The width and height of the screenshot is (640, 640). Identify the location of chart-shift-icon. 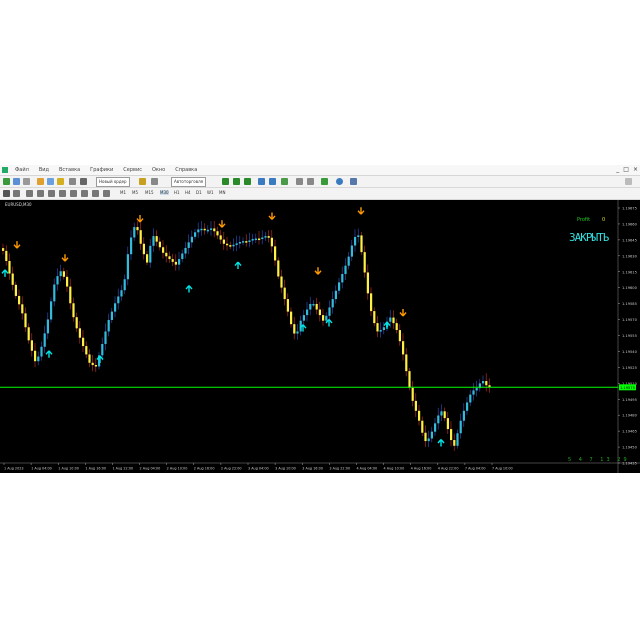
(310, 181).